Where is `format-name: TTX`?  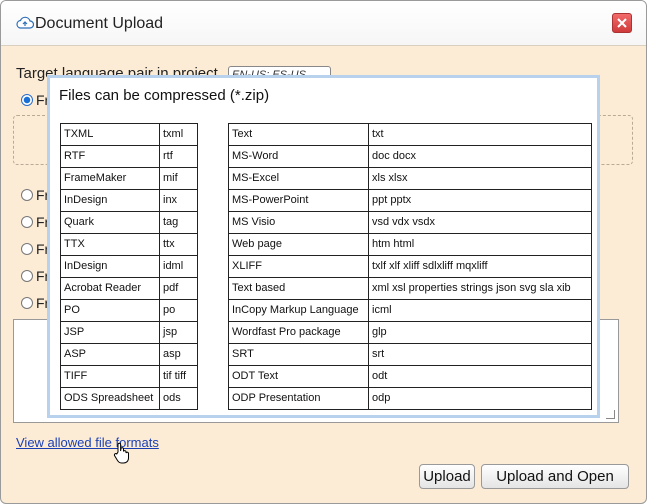
format-name: TTX is located at coordinates (110, 244).